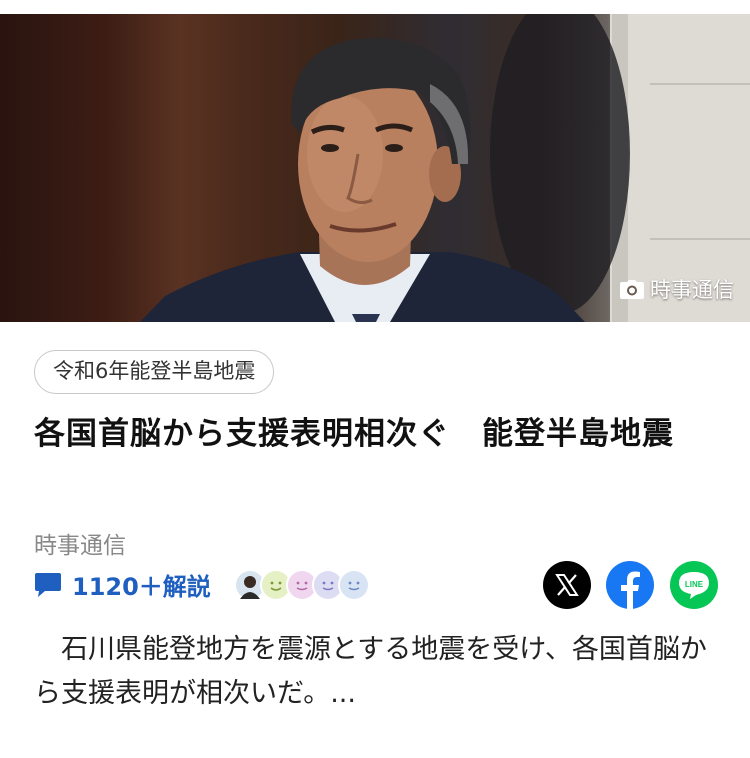 The width and height of the screenshot is (750, 758). Describe the element at coordinates (379, 434) in the screenshot. I see `article-title: 各国首脳から支援表明相次ぐ 能登半島地震` at that location.